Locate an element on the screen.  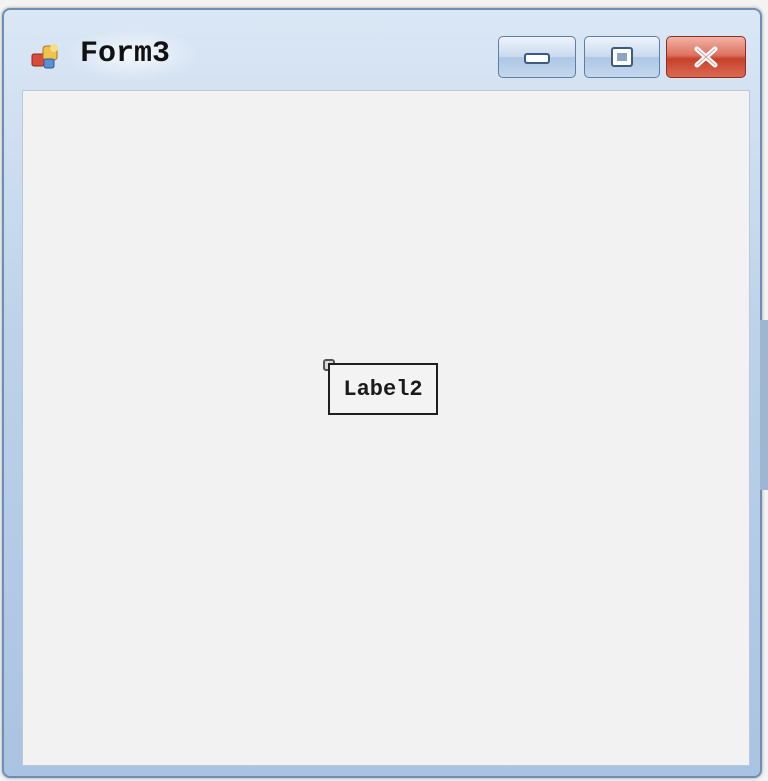
close-button is located at coordinates (706, 57).